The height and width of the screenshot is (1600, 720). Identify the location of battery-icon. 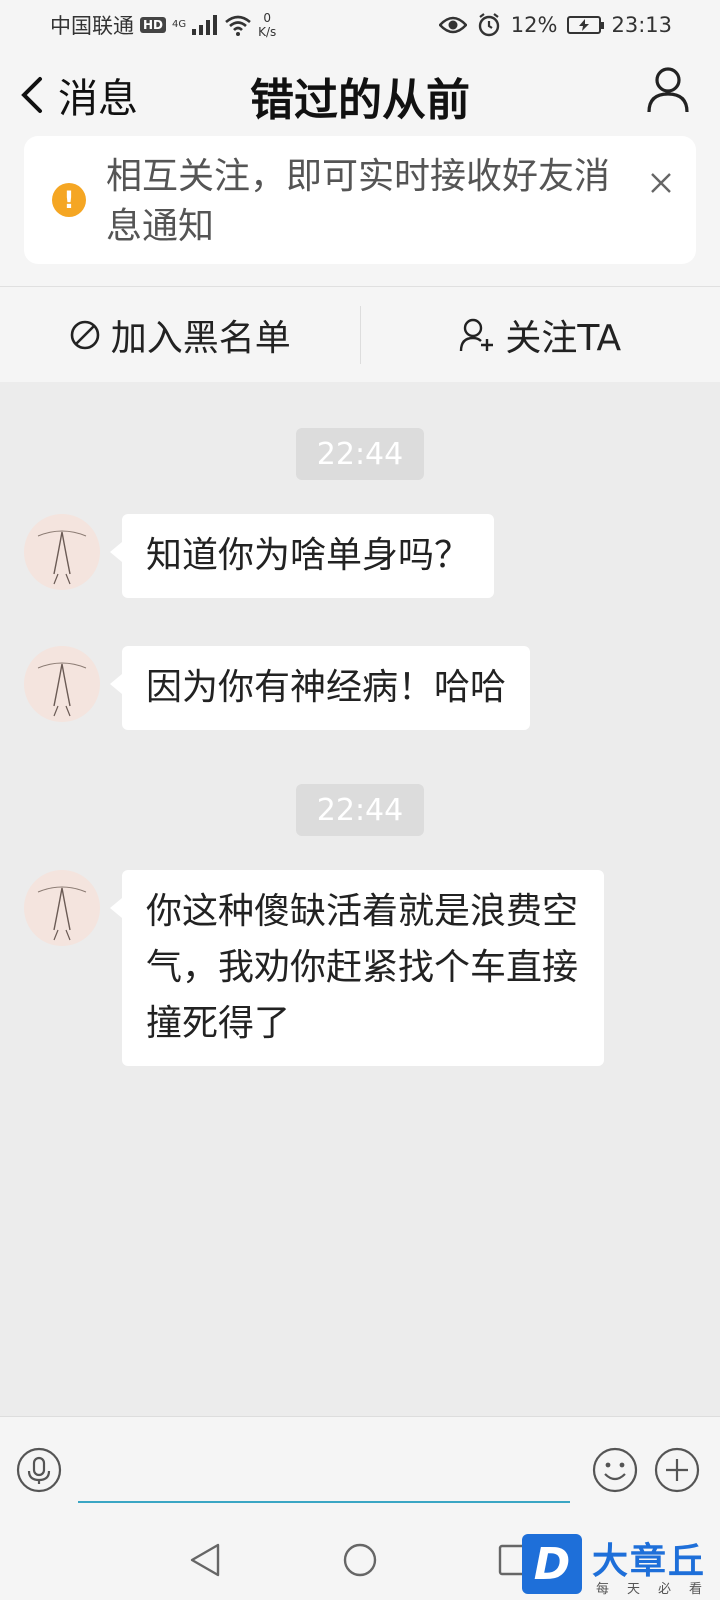
(586, 25).